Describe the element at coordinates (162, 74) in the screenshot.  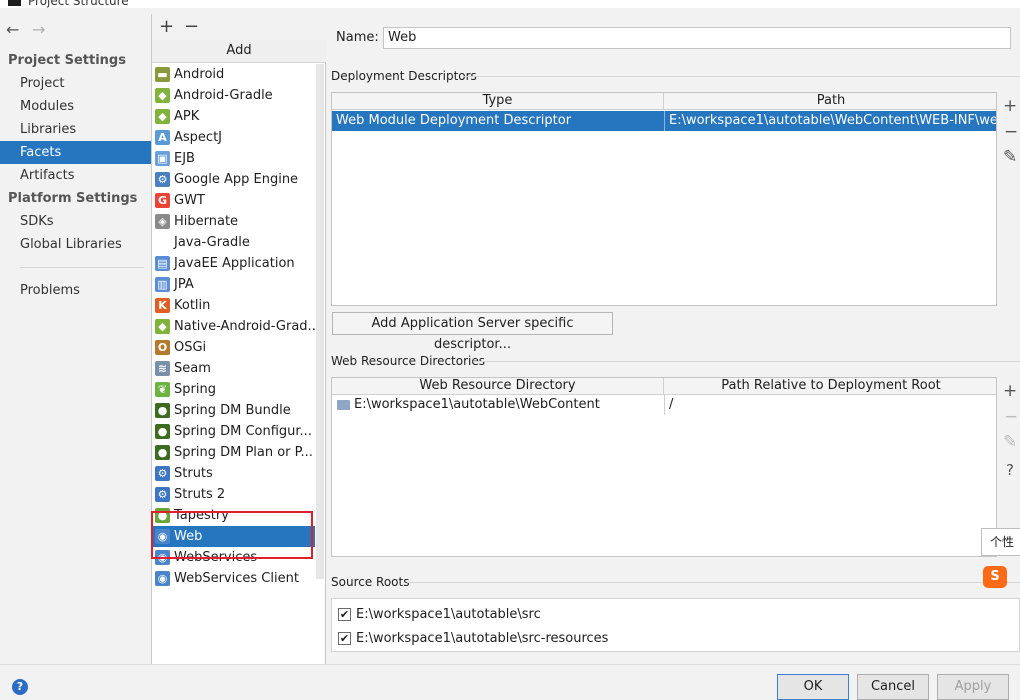
I see `folder-icon: ▬` at that location.